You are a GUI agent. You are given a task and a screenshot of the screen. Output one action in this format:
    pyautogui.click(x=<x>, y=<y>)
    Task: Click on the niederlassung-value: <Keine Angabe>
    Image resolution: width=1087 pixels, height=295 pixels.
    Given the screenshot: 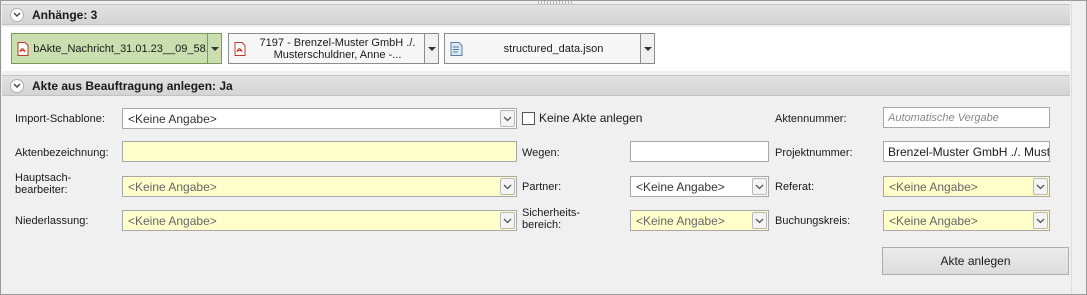 What is the action you would take?
    pyautogui.click(x=172, y=220)
    